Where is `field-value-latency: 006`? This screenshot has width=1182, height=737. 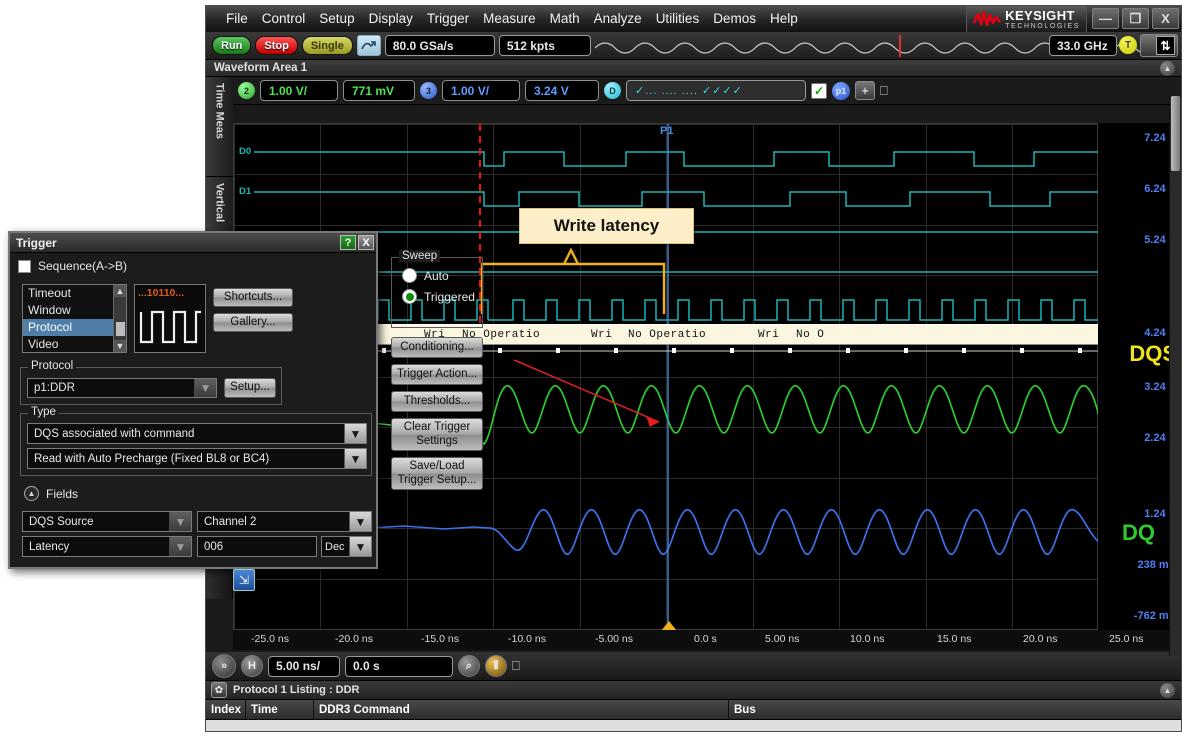 field-value-latency: 006 is located at coordinates (257, 546).